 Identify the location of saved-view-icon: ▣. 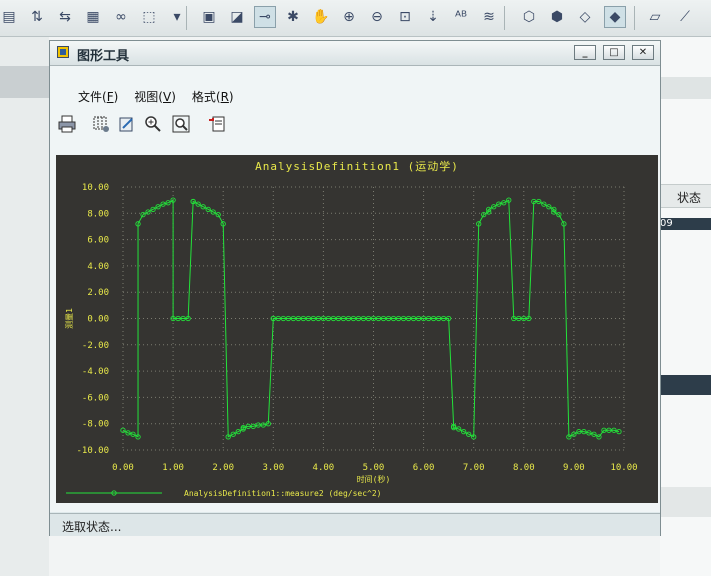
(209, 17).